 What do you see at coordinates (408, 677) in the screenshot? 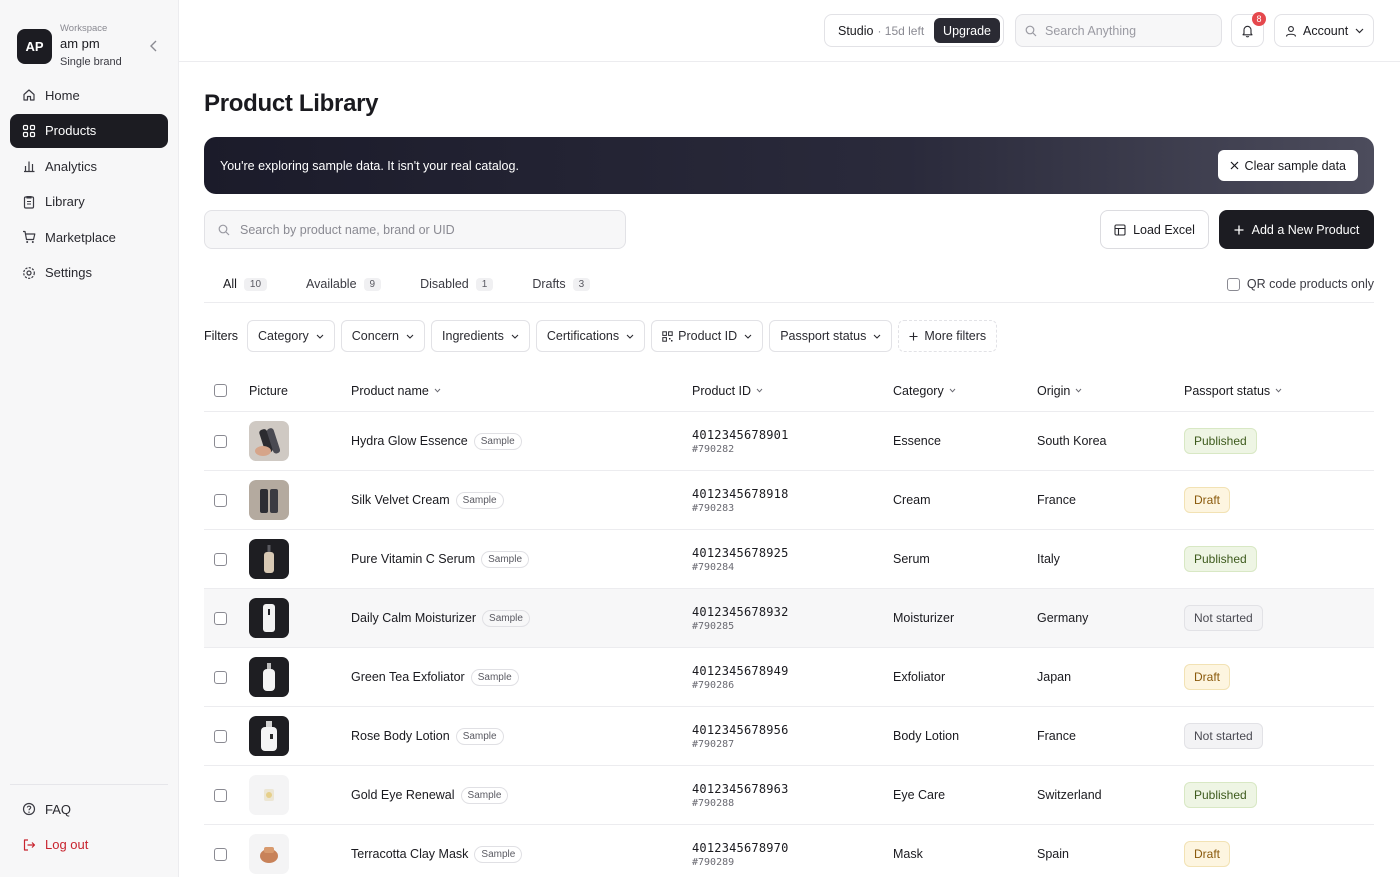
I see `product-name: Green Tea Exfoliator` at bounding box center [408, 677].